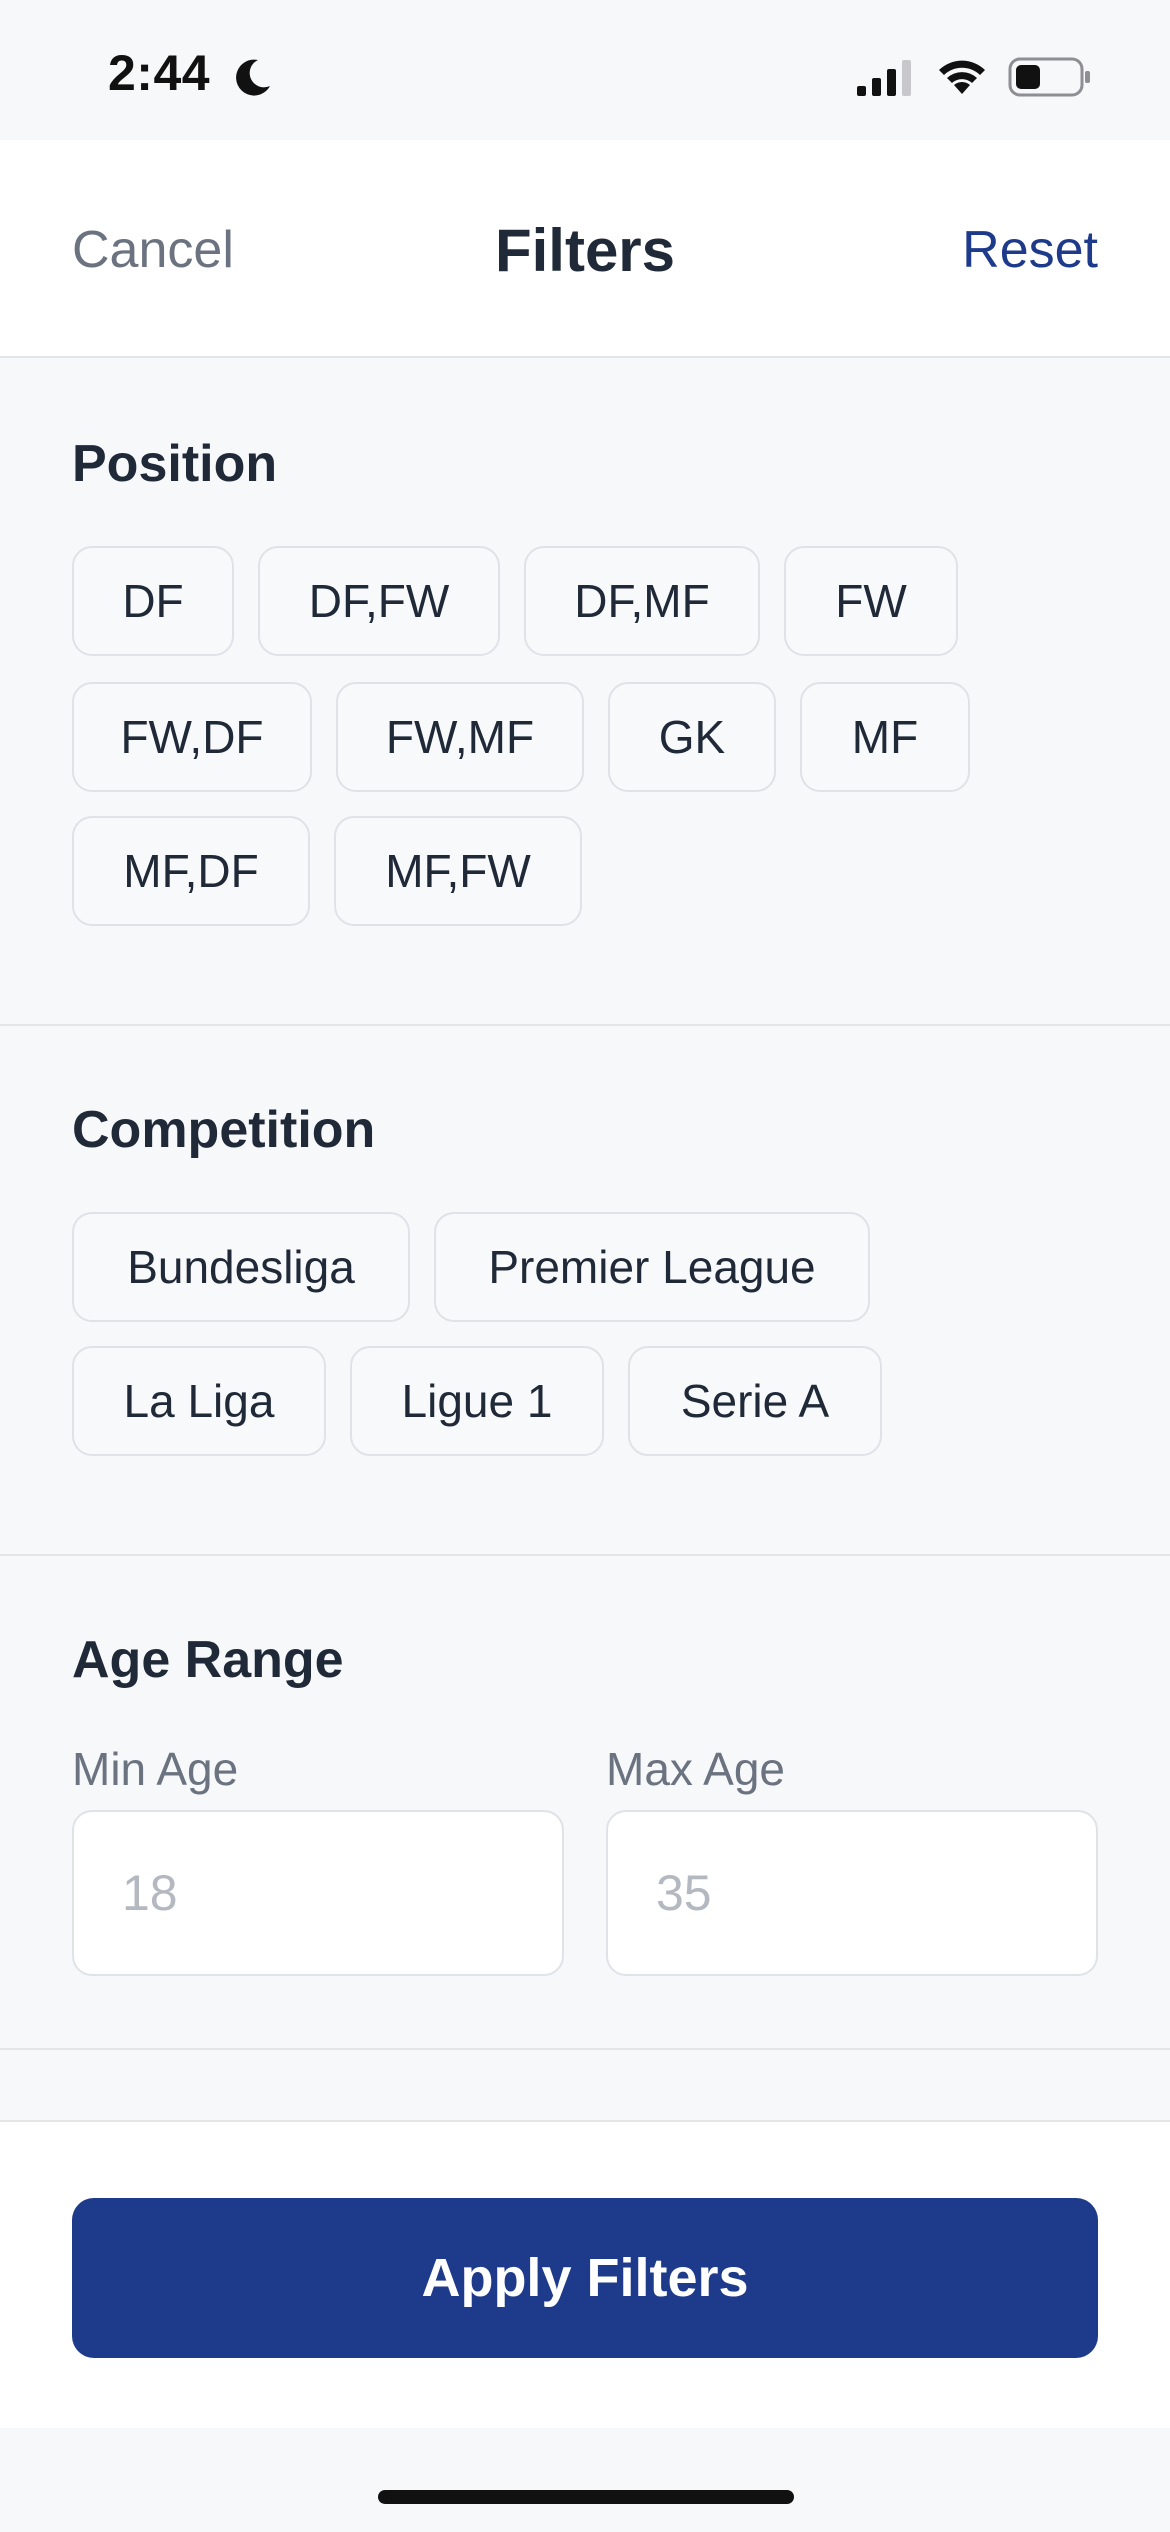 Image resolution: width=1170 pixels, height=2532 pixels. Describe the element at coordinates (695, 1769) in the screenshot. I see `max-age-label: Max Age` at that location.